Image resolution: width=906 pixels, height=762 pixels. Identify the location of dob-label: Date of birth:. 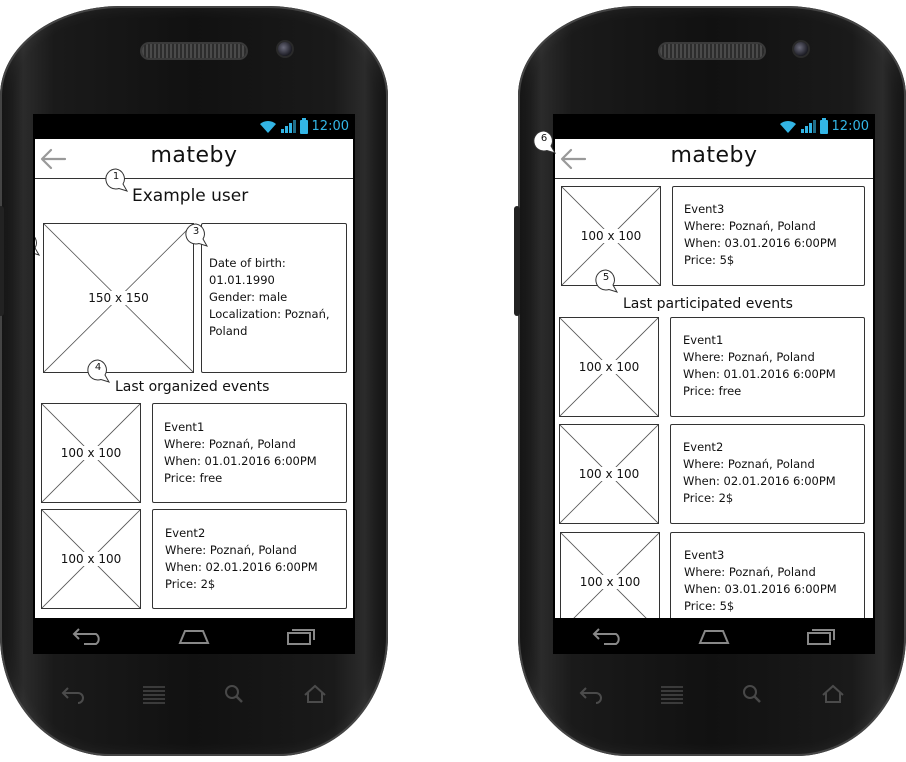
(247, 263).